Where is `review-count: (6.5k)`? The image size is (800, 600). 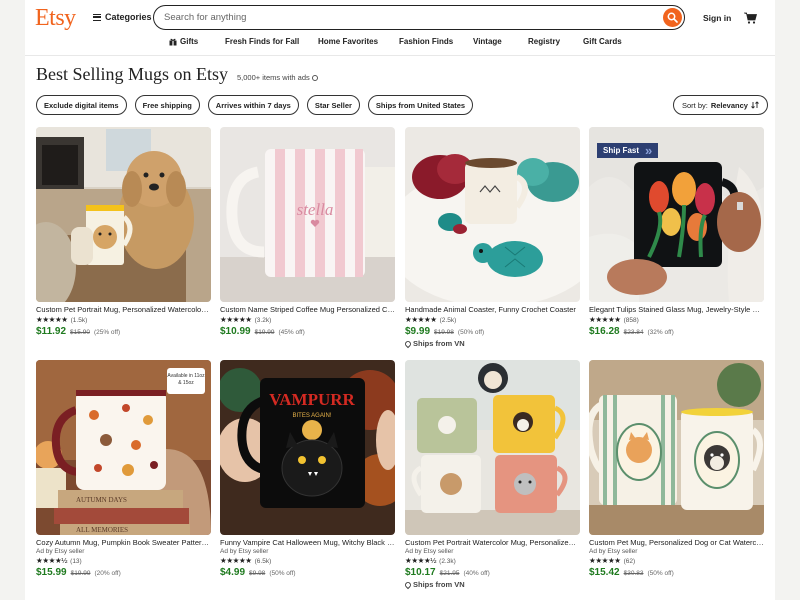
review-count: (6.5k) is located at coordinates (263, 561).